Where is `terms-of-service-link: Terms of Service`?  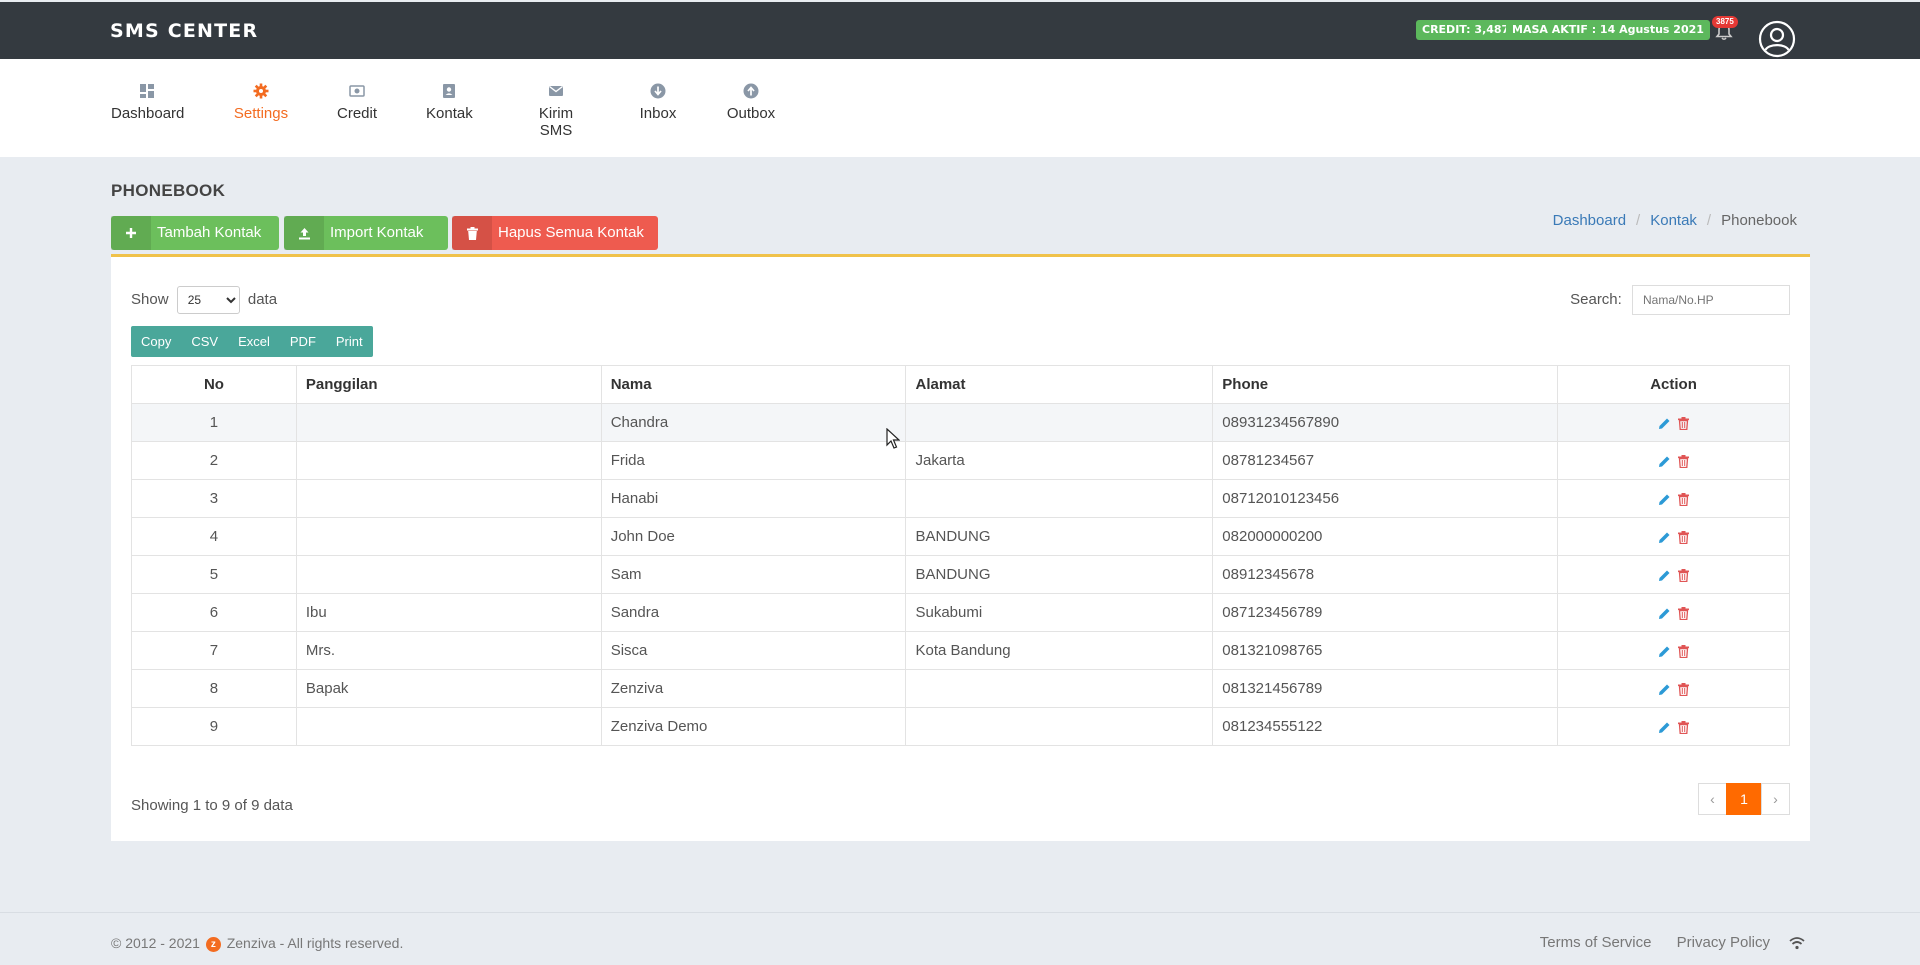
terms-of-service-link: Terms of Service is located at coordinates (1596, 942).